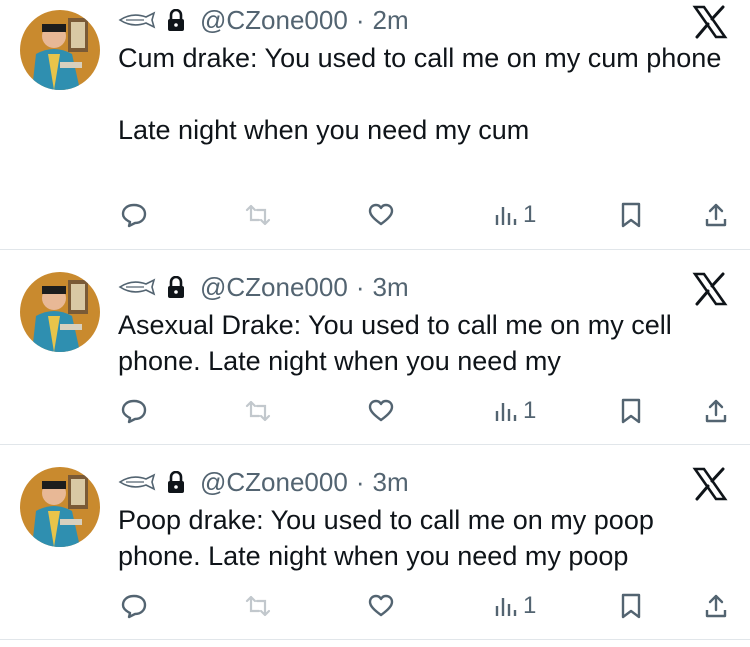  I want to click on divider, so click(375, 639).